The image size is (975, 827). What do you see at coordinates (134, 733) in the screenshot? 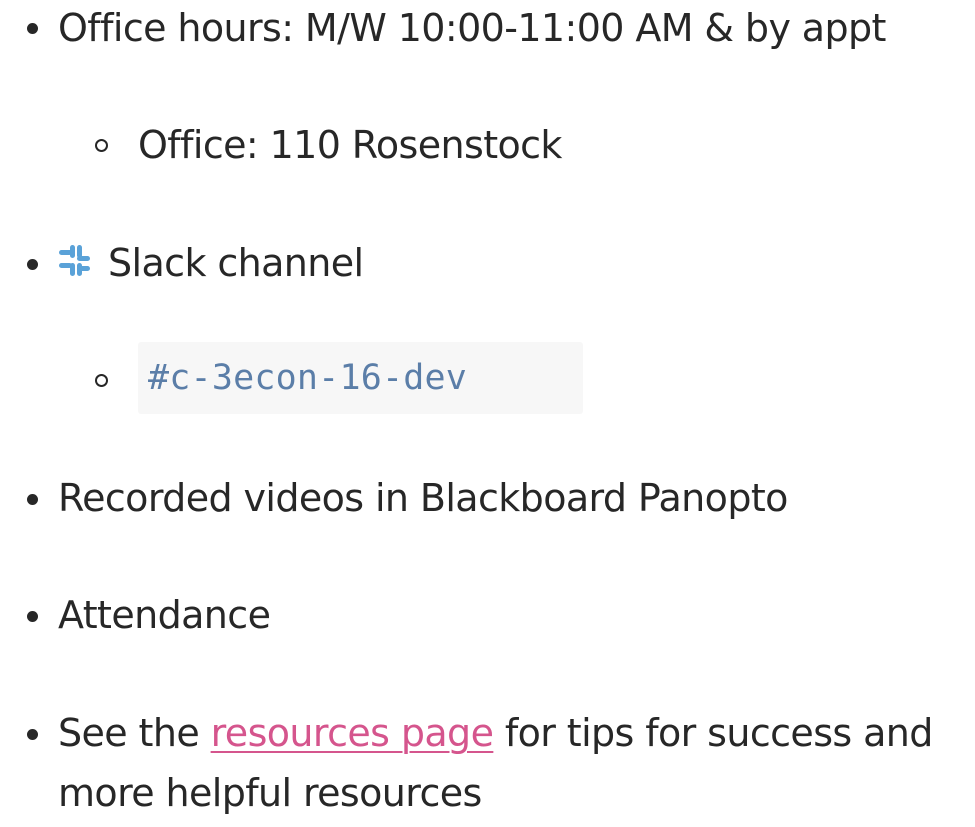
I see `resources-text-before: See the` at bounding box center [134, 733].